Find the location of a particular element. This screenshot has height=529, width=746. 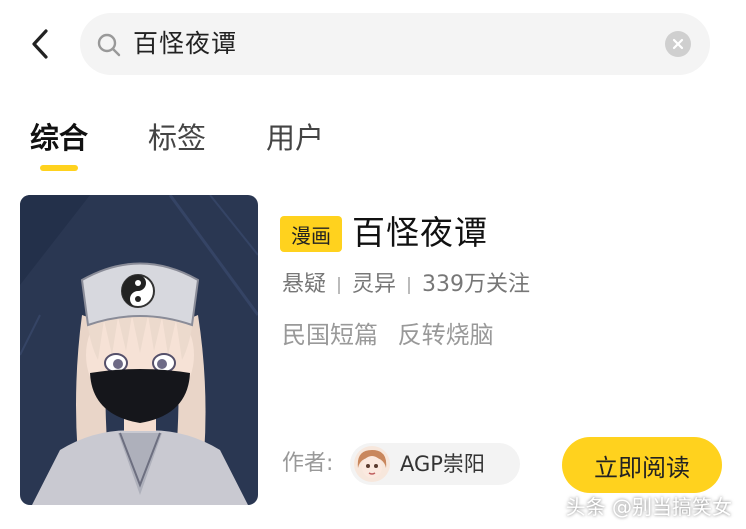

read-now-button: 立即阅读 is located at coordinates (642, 465).